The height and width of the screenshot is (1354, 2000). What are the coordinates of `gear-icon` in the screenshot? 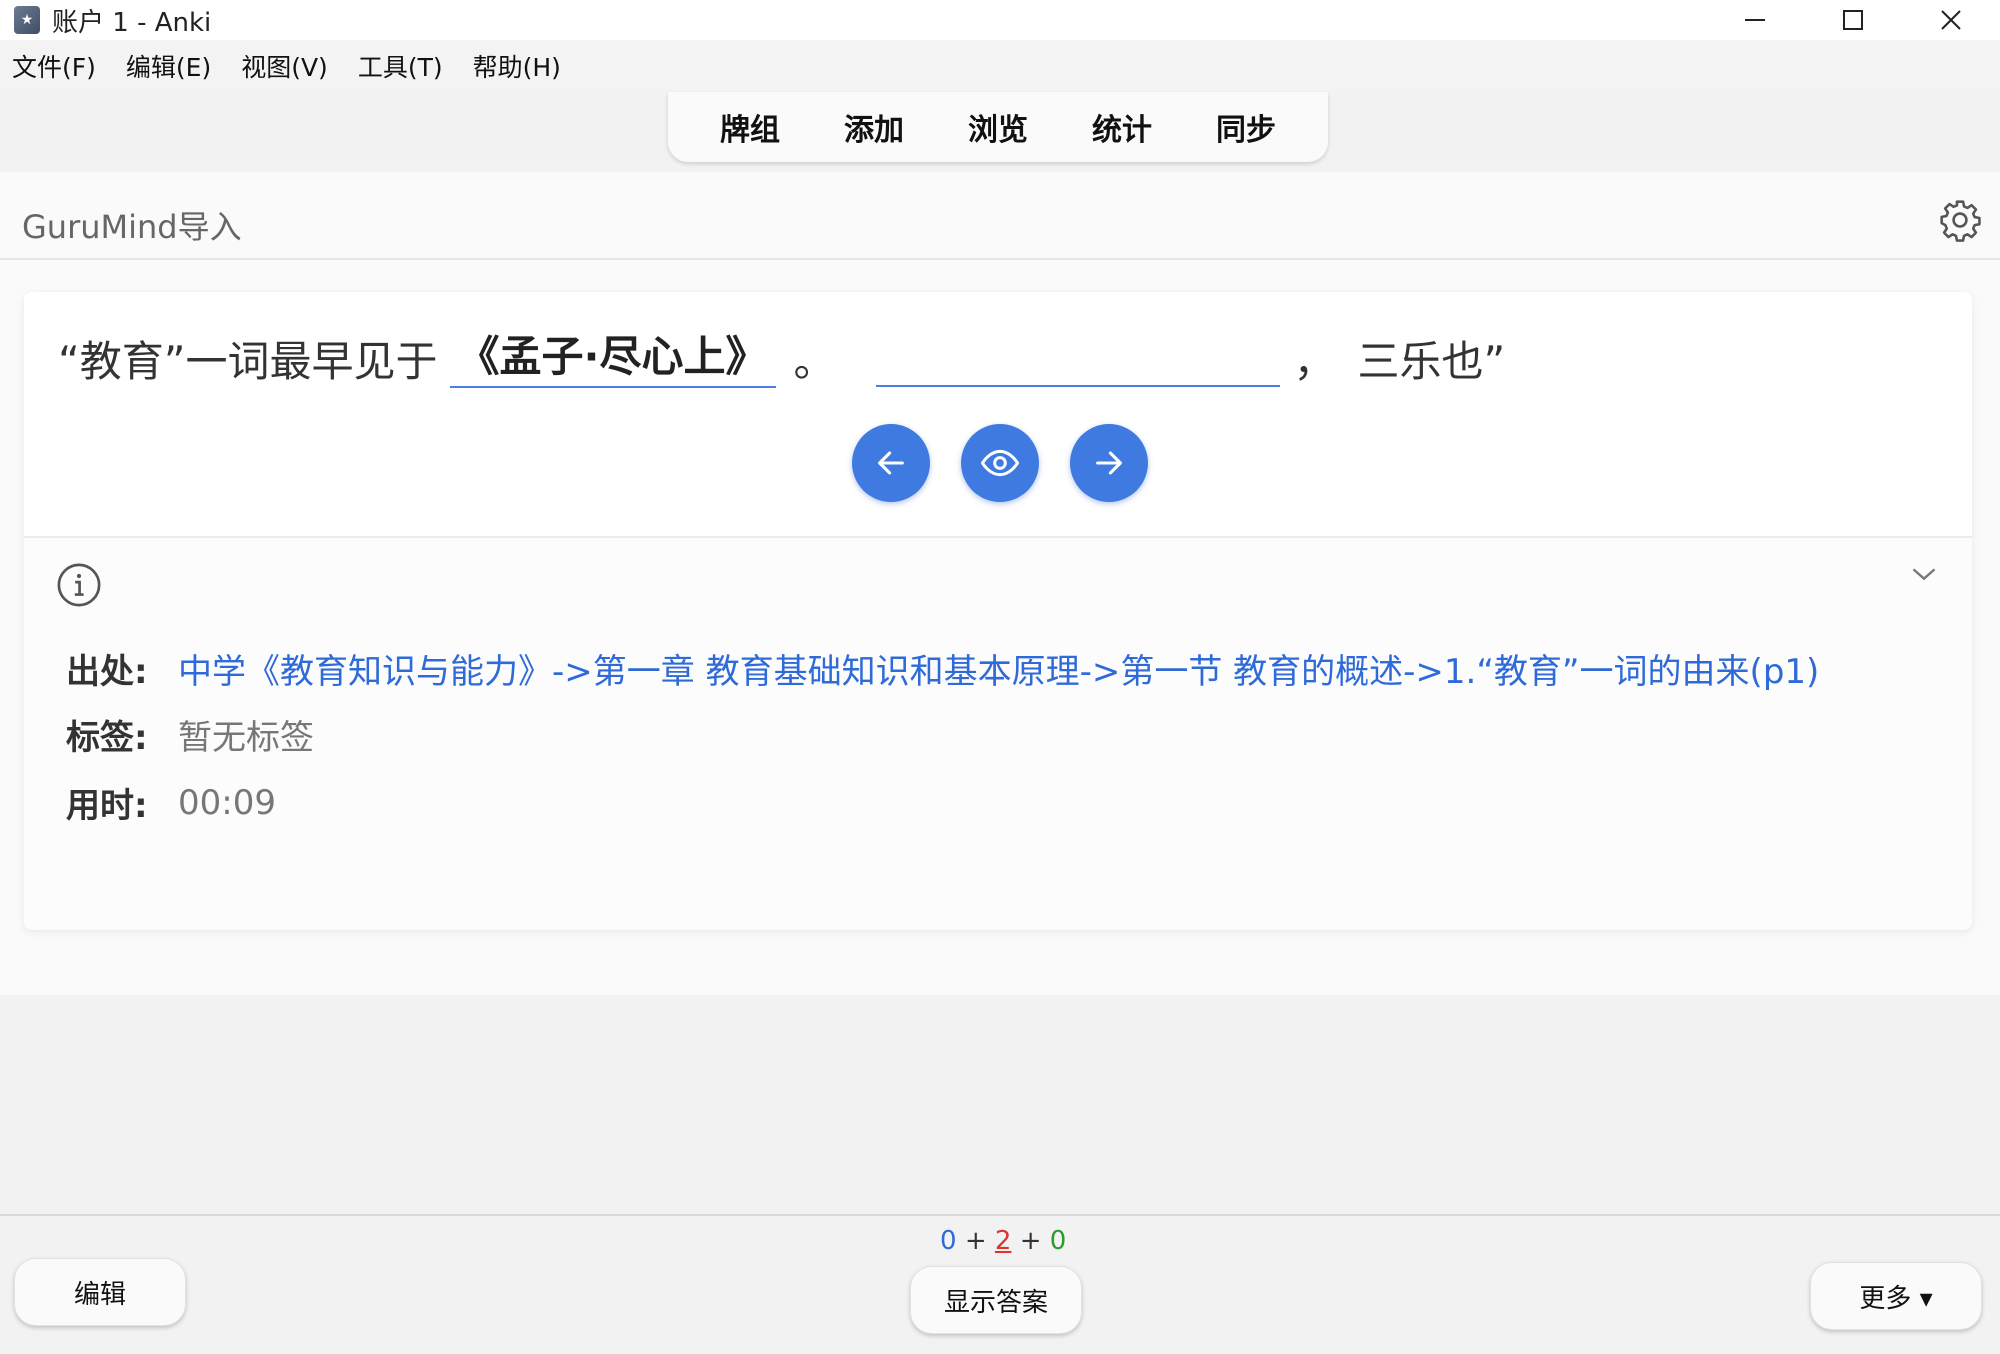 It's located at (1960, 220).